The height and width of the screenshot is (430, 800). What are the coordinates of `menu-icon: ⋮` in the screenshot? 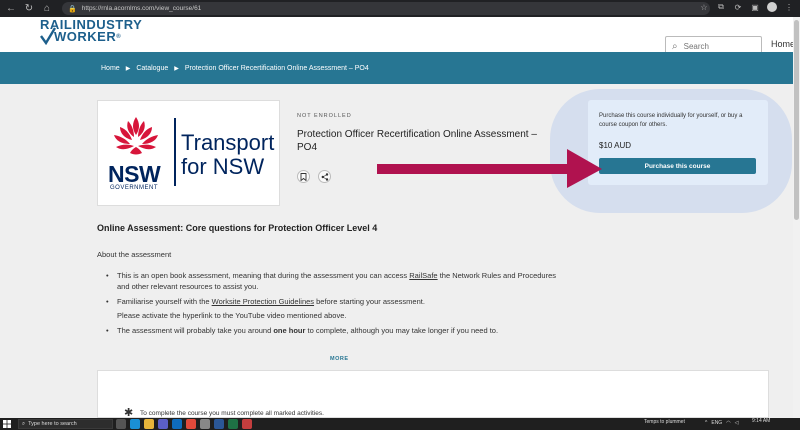 It's located at (789, 7).